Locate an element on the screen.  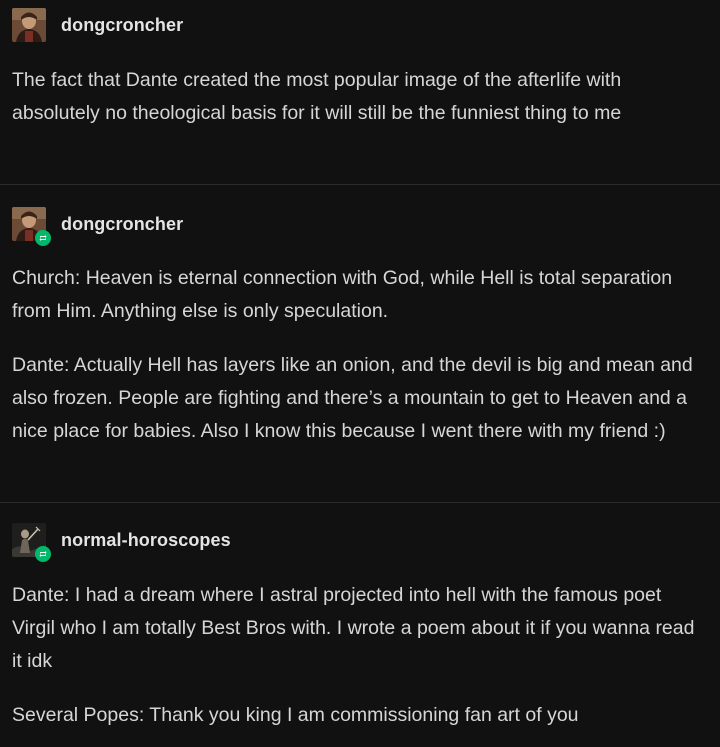
avatar-normal-horoscopes is located at coordinates (31, 542).